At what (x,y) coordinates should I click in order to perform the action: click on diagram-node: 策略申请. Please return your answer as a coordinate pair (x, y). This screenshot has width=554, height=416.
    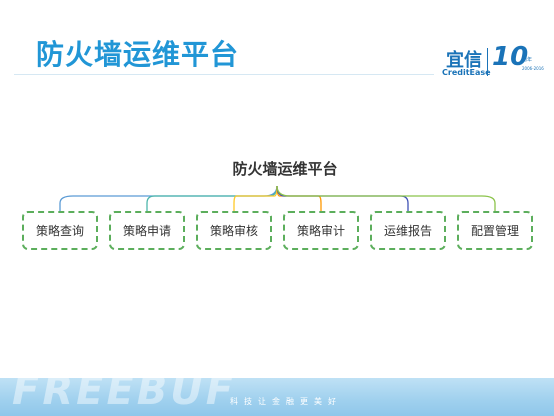
    Looking at the image, I should click on (147, 230).